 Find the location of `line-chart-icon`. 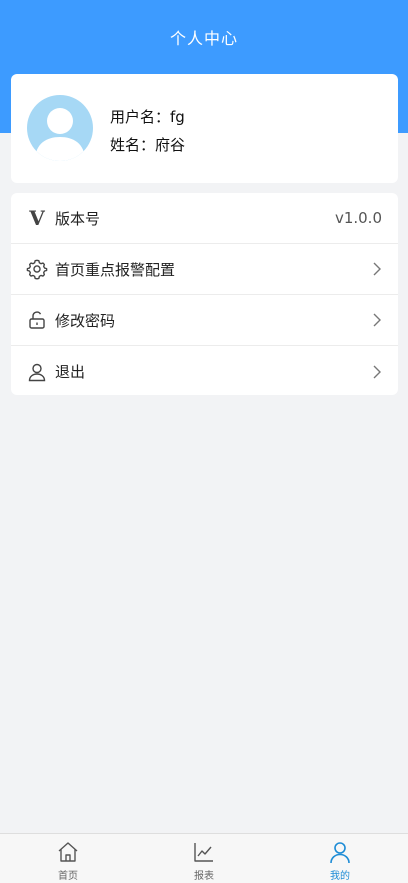

line-chart-icon is located at coordinates (203, 852).